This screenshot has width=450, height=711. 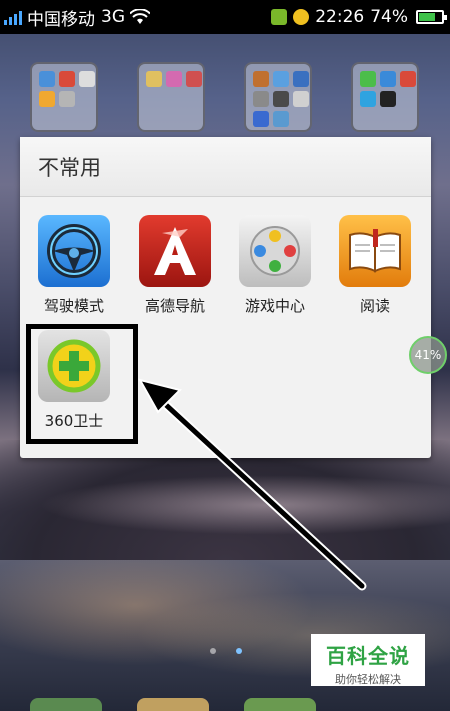 I want to click on clock: 22:26, so click(x=340, y=17).